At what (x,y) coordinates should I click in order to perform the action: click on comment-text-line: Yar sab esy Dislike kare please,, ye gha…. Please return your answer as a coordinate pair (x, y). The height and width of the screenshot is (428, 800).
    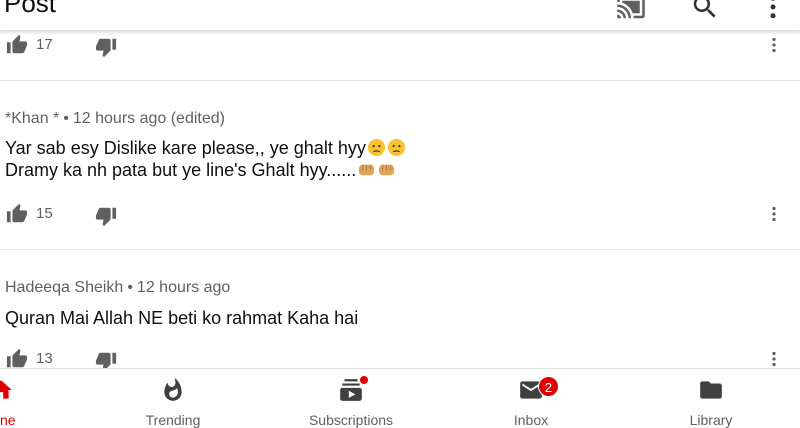
    Looking at the image, I should click on (205, 148).